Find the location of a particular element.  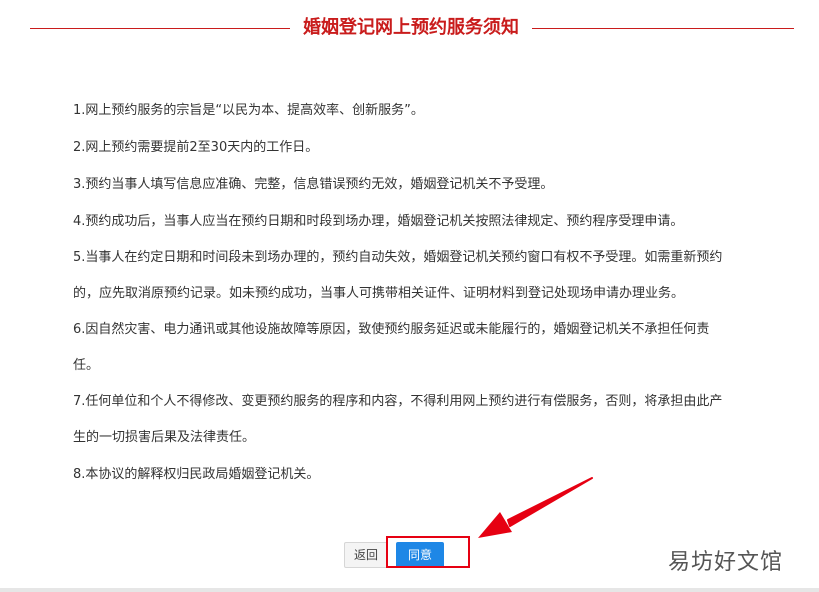

term-text-line: 任。 is located at coordinates (86, 365).